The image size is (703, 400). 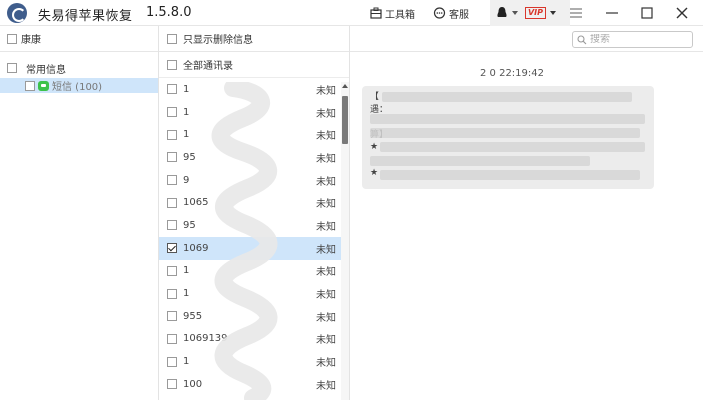 What do you see at coordinates (208, 66) in the screenshot?
I see `all-contacts-label: 全部通讯录` at bounding box center [208, 66].